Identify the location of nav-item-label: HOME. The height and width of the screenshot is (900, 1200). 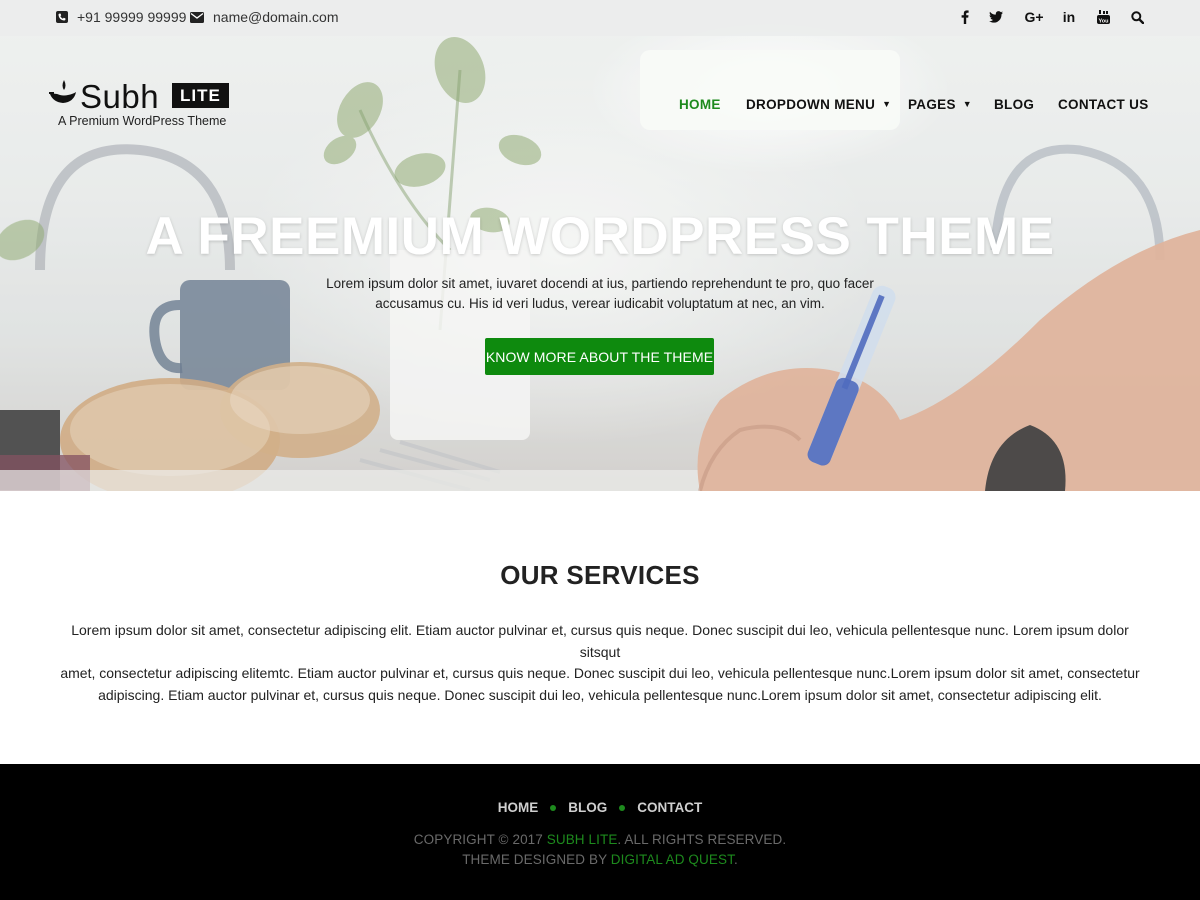
(700, 104).